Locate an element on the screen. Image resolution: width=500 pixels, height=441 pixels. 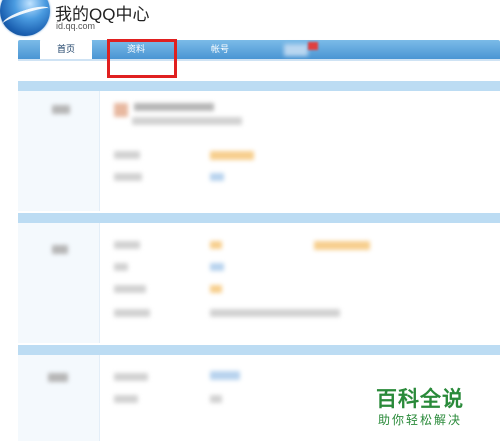
nav-obscured-item is located at coordinates (296, 50).